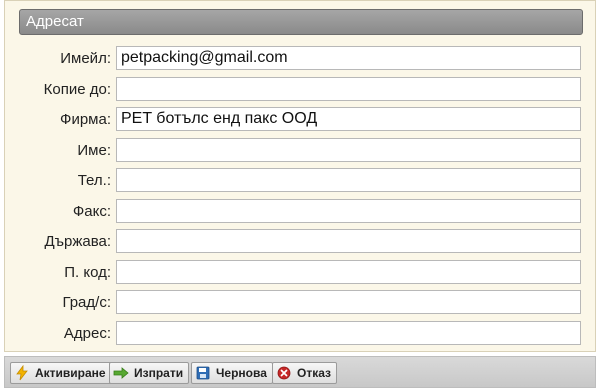 This screenshot has width=600, height=392. I want to click on arrow-right-icon, so click(121, 373).